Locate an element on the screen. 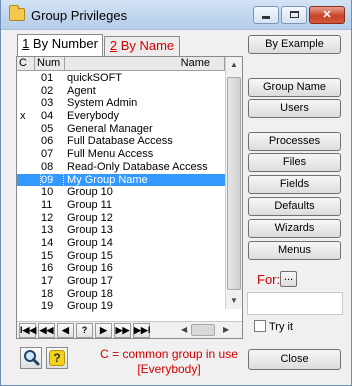  cell-num: 14 is located at coordinates (47, 242).